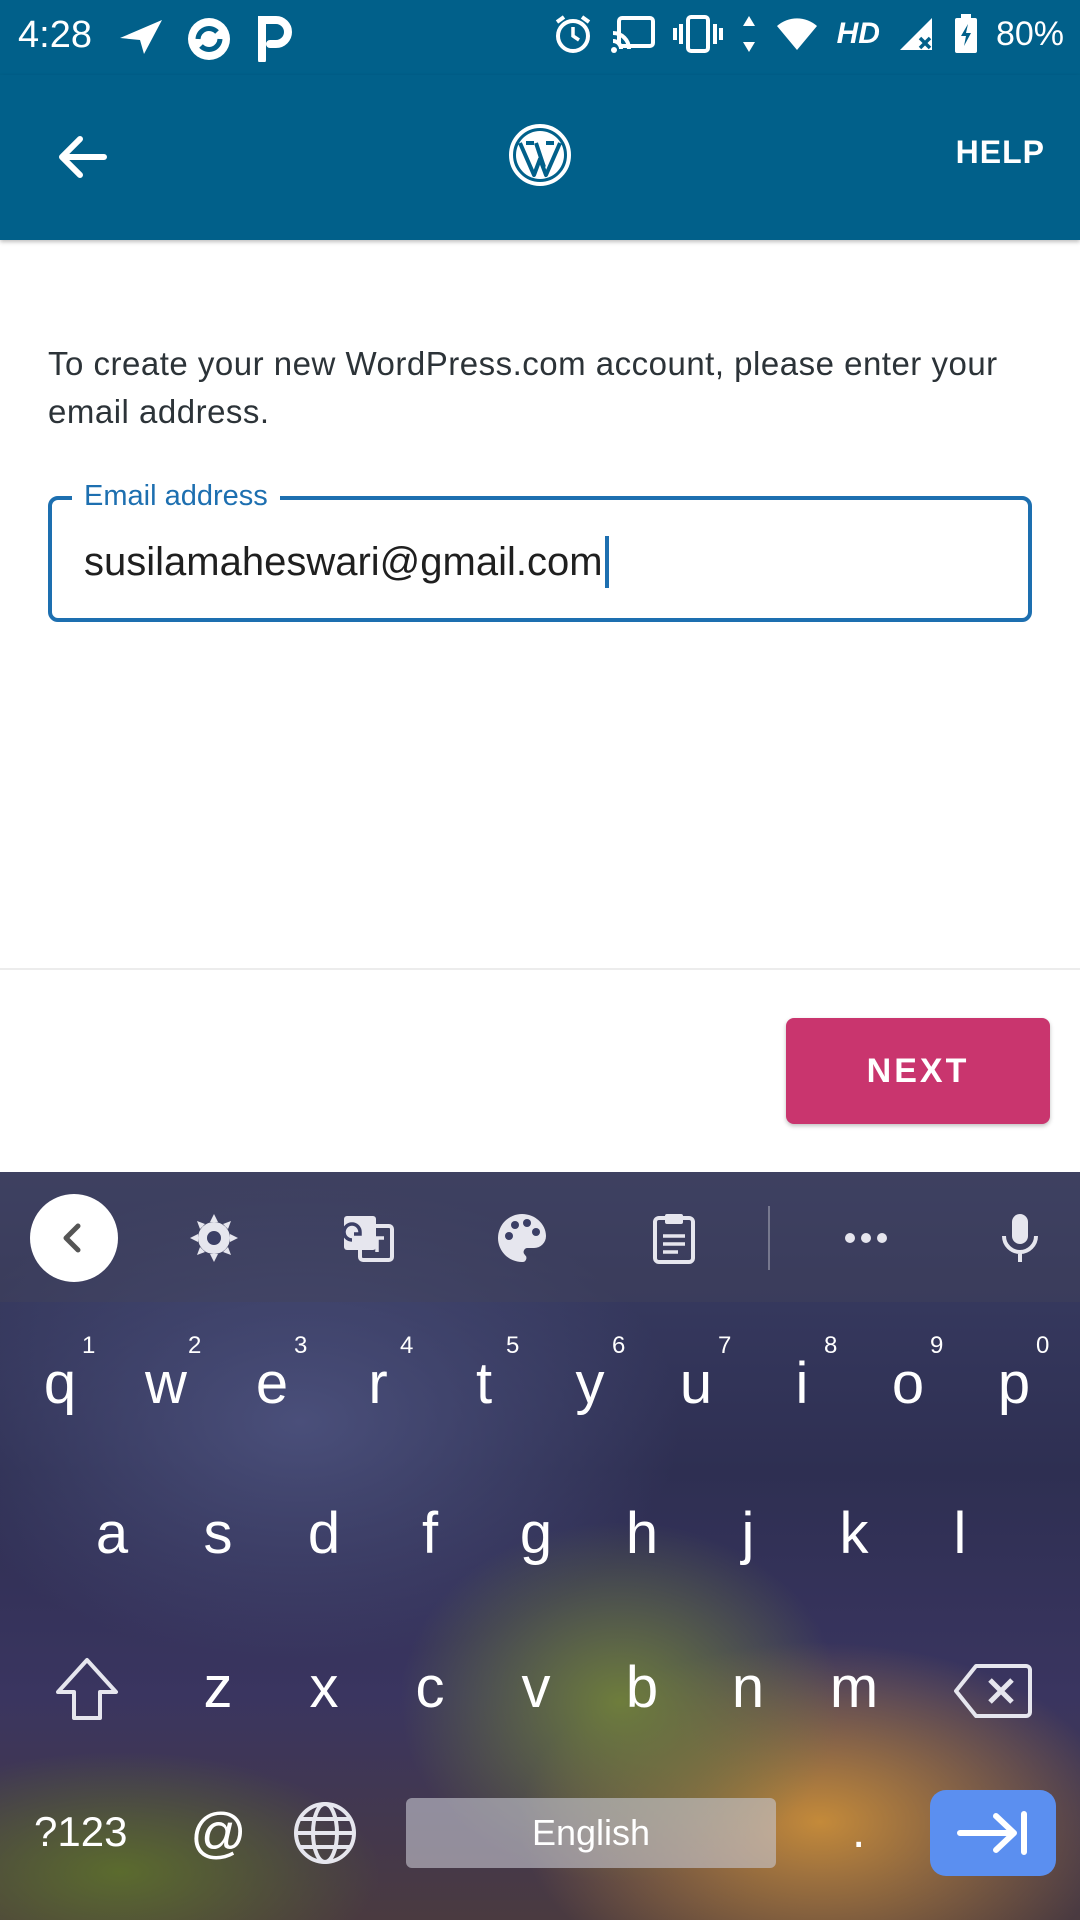  What do you see at coordinates (1029, 33) in the screenshot?
I see `battery-percent: 80%` at bounding box center [1029, 33].